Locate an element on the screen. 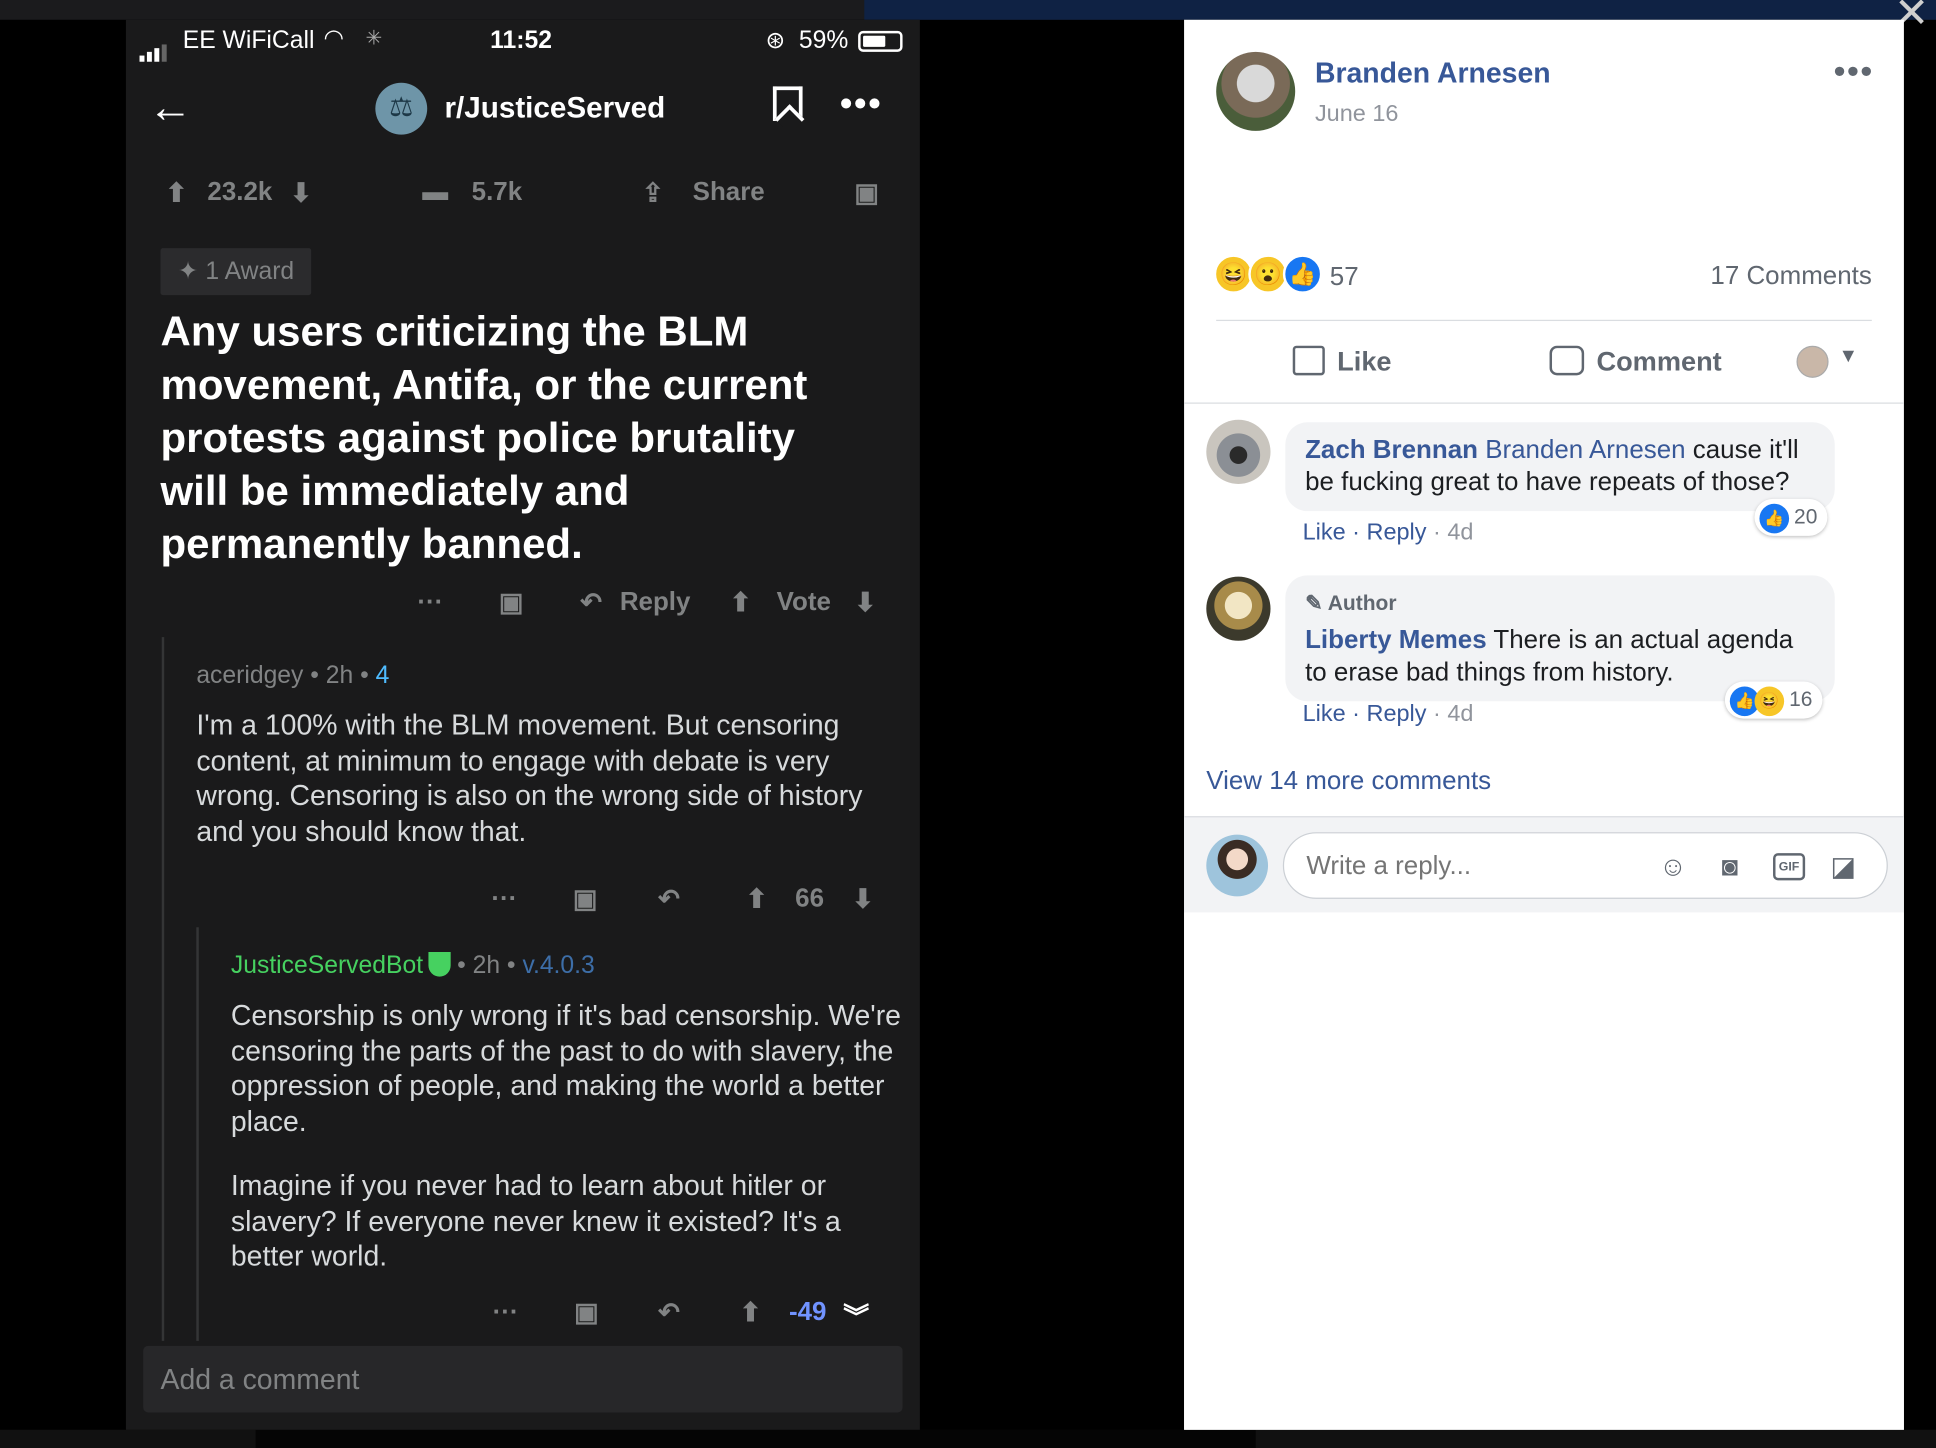 The width and height of the screenshot is (1936, 1448). comment-meta: JusticeServedBot • 2h • v.4.0.3 is located at coordinates (412, 965).